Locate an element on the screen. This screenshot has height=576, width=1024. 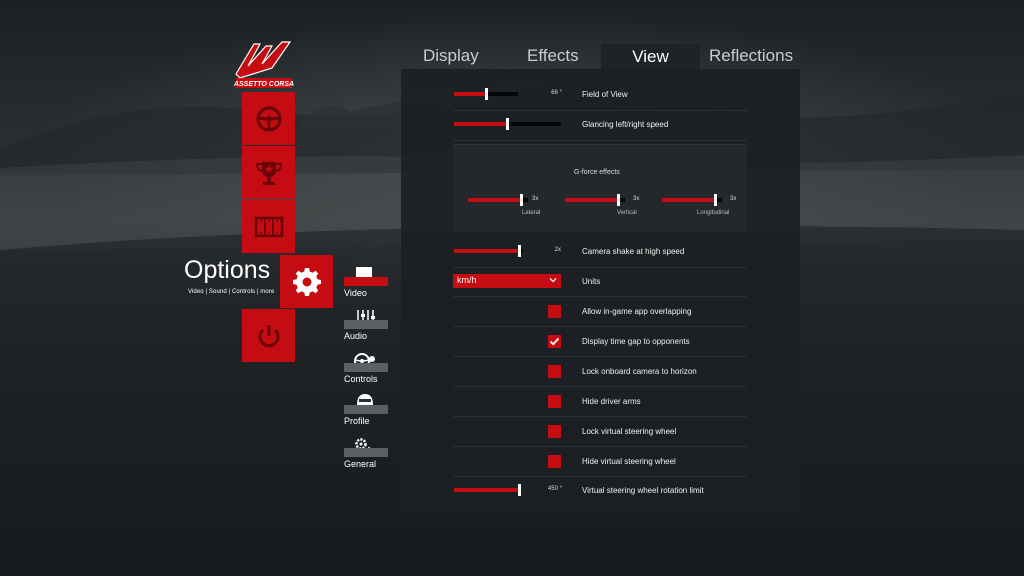
submenu-general-label: General is located at coordinates (360, 464).